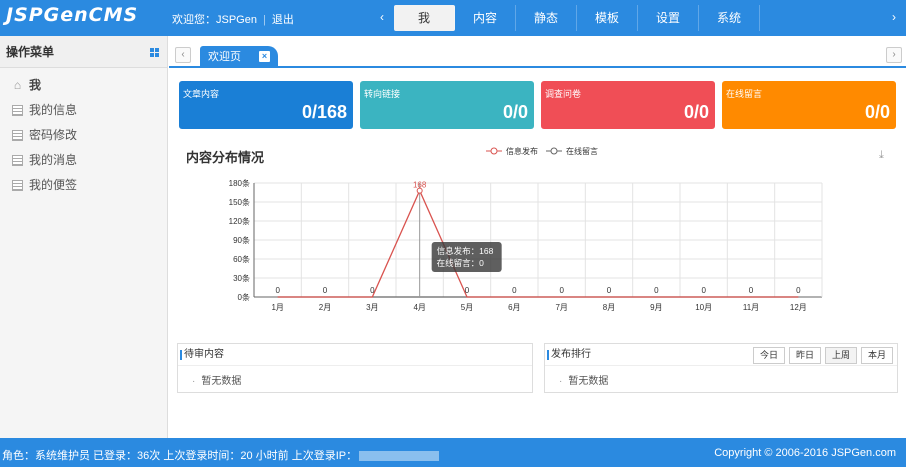 This screenshot has height=467, width=906. I want to click on stat-card-links: 转向链接 0/0, so click(447, 105).